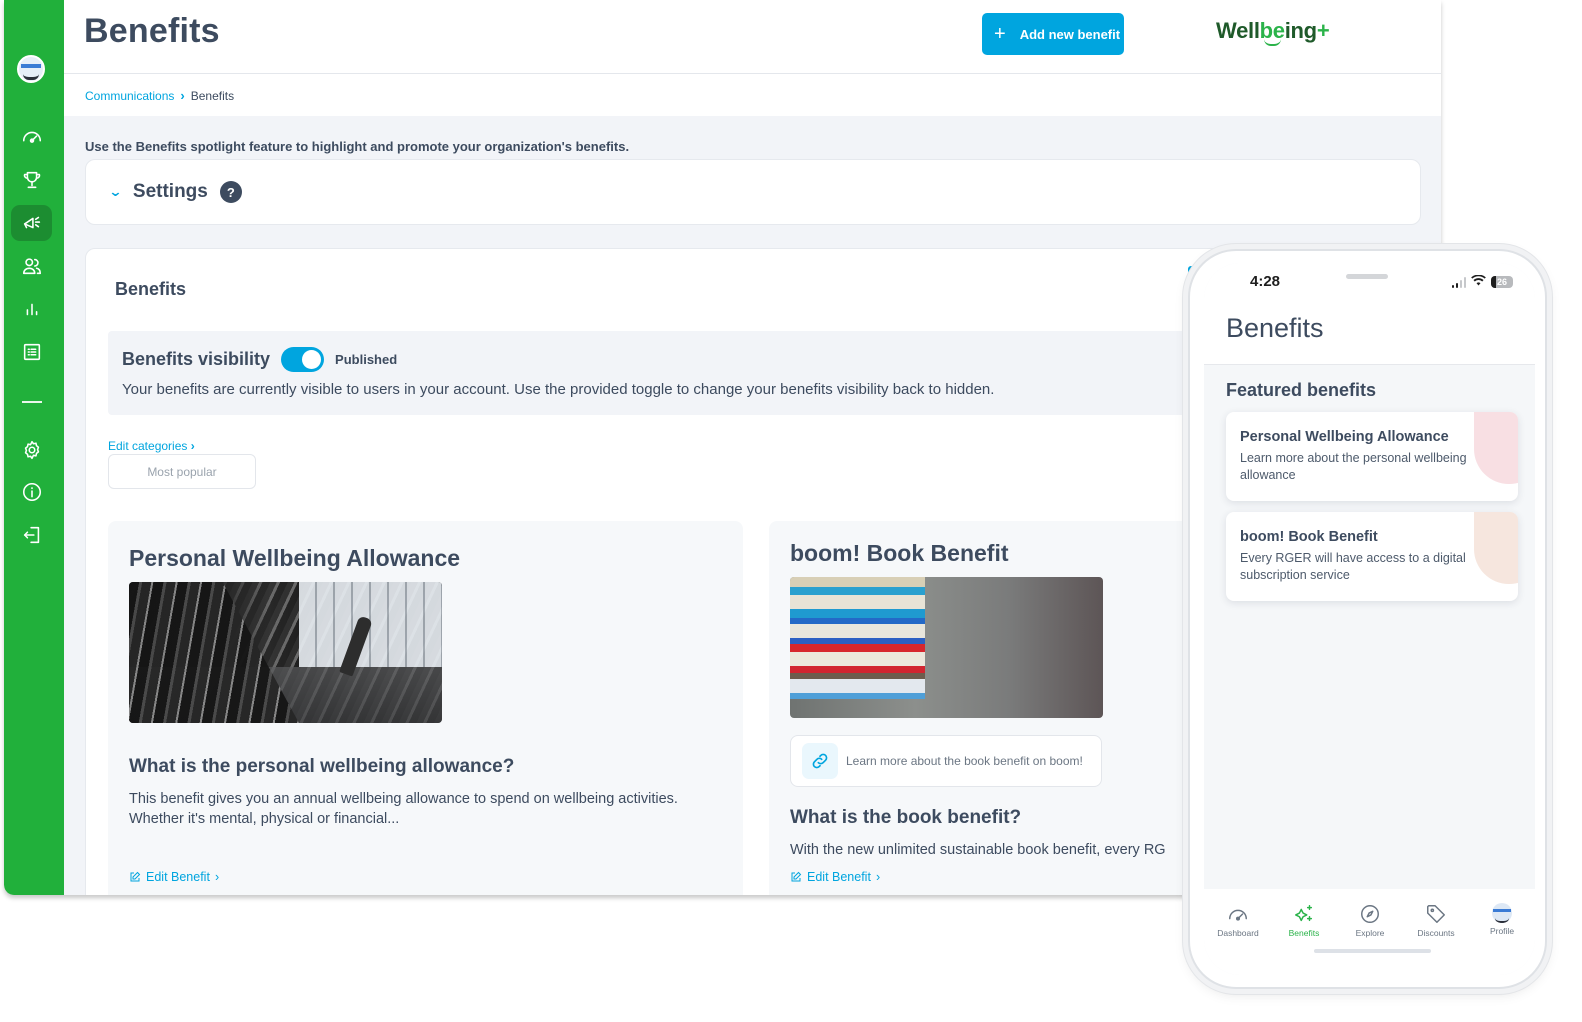 The image size is (1582, 1022). What do you see at coordinates (1369, 336) in the screenshot?
I see `mobile-header: Benefits` at bounding box center [1369, 336].